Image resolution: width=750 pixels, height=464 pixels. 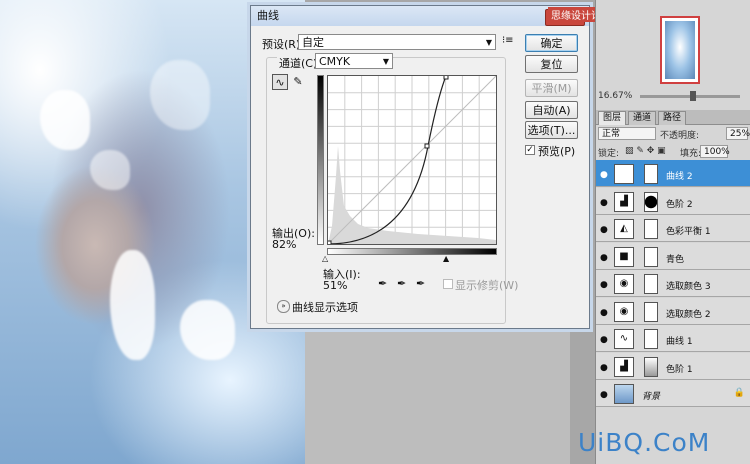 I want to click on layer-name: 选取颜色 2, so click(x=688, y=314).